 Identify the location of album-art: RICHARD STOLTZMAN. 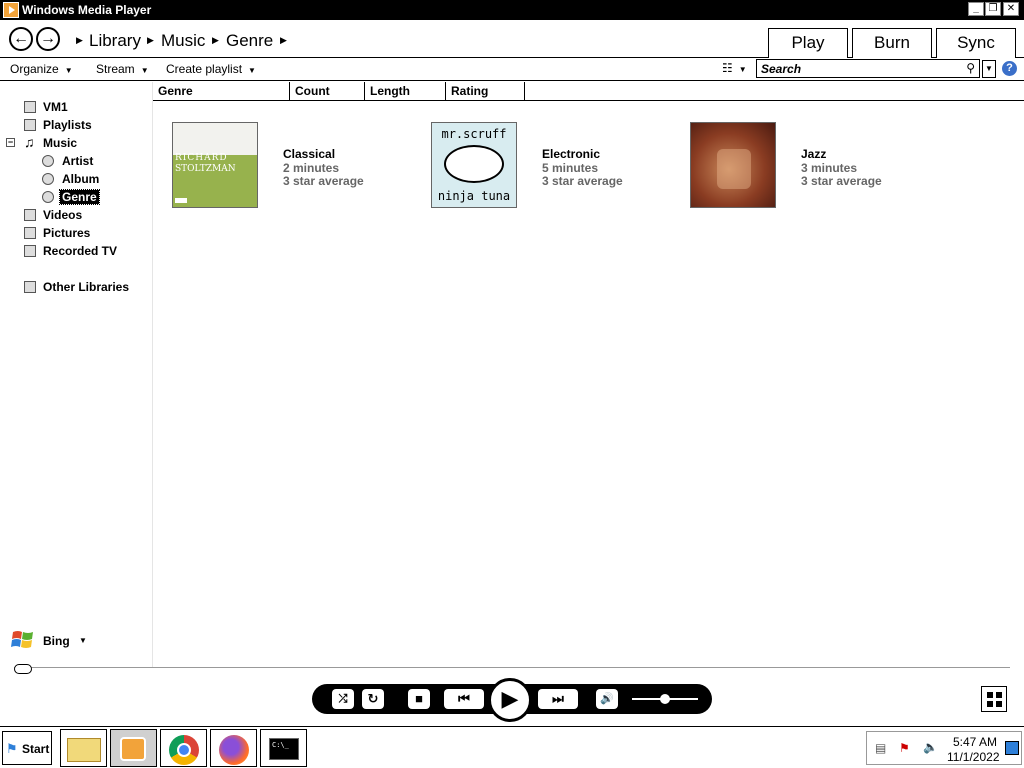
(215, 165).